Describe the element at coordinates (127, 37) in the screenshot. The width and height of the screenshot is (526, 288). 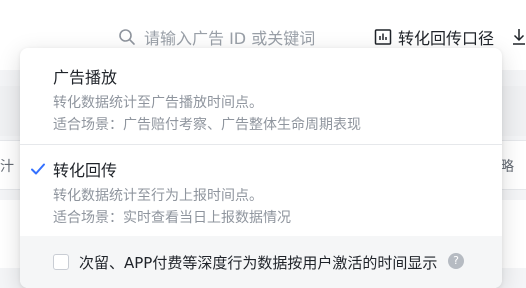
I see `search-icon` at that location.